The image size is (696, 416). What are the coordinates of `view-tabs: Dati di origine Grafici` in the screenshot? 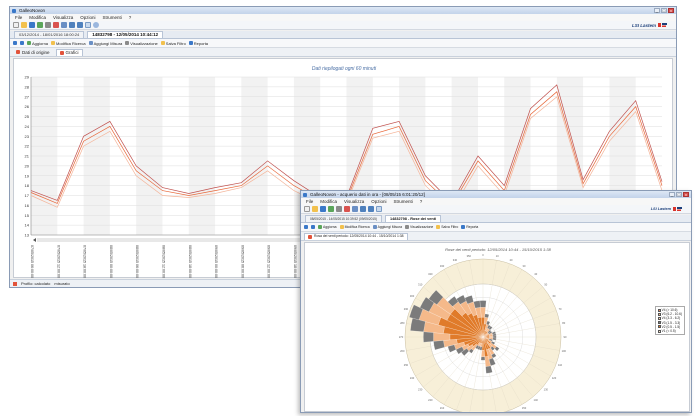 It's located at (343, 52).